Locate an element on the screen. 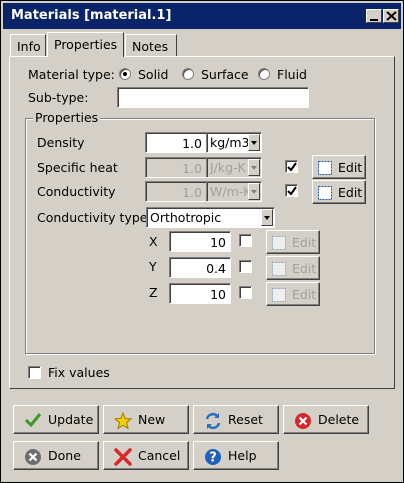 The height and width of the screenshot is (483, 404). reset-button: Reset is located at coordinates (236, 419).